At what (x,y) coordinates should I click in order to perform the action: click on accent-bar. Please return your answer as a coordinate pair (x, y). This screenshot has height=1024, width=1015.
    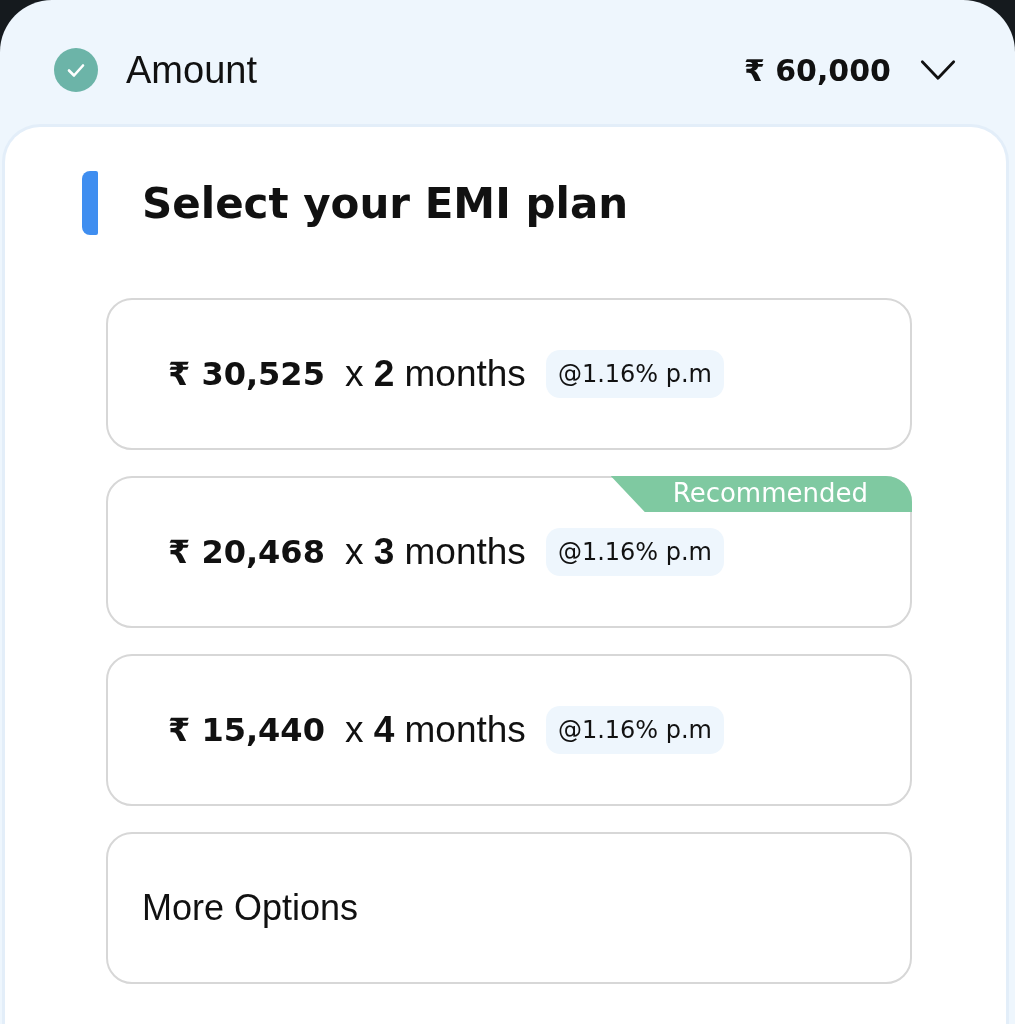
    Looking at the image, I should click on (90, 203).